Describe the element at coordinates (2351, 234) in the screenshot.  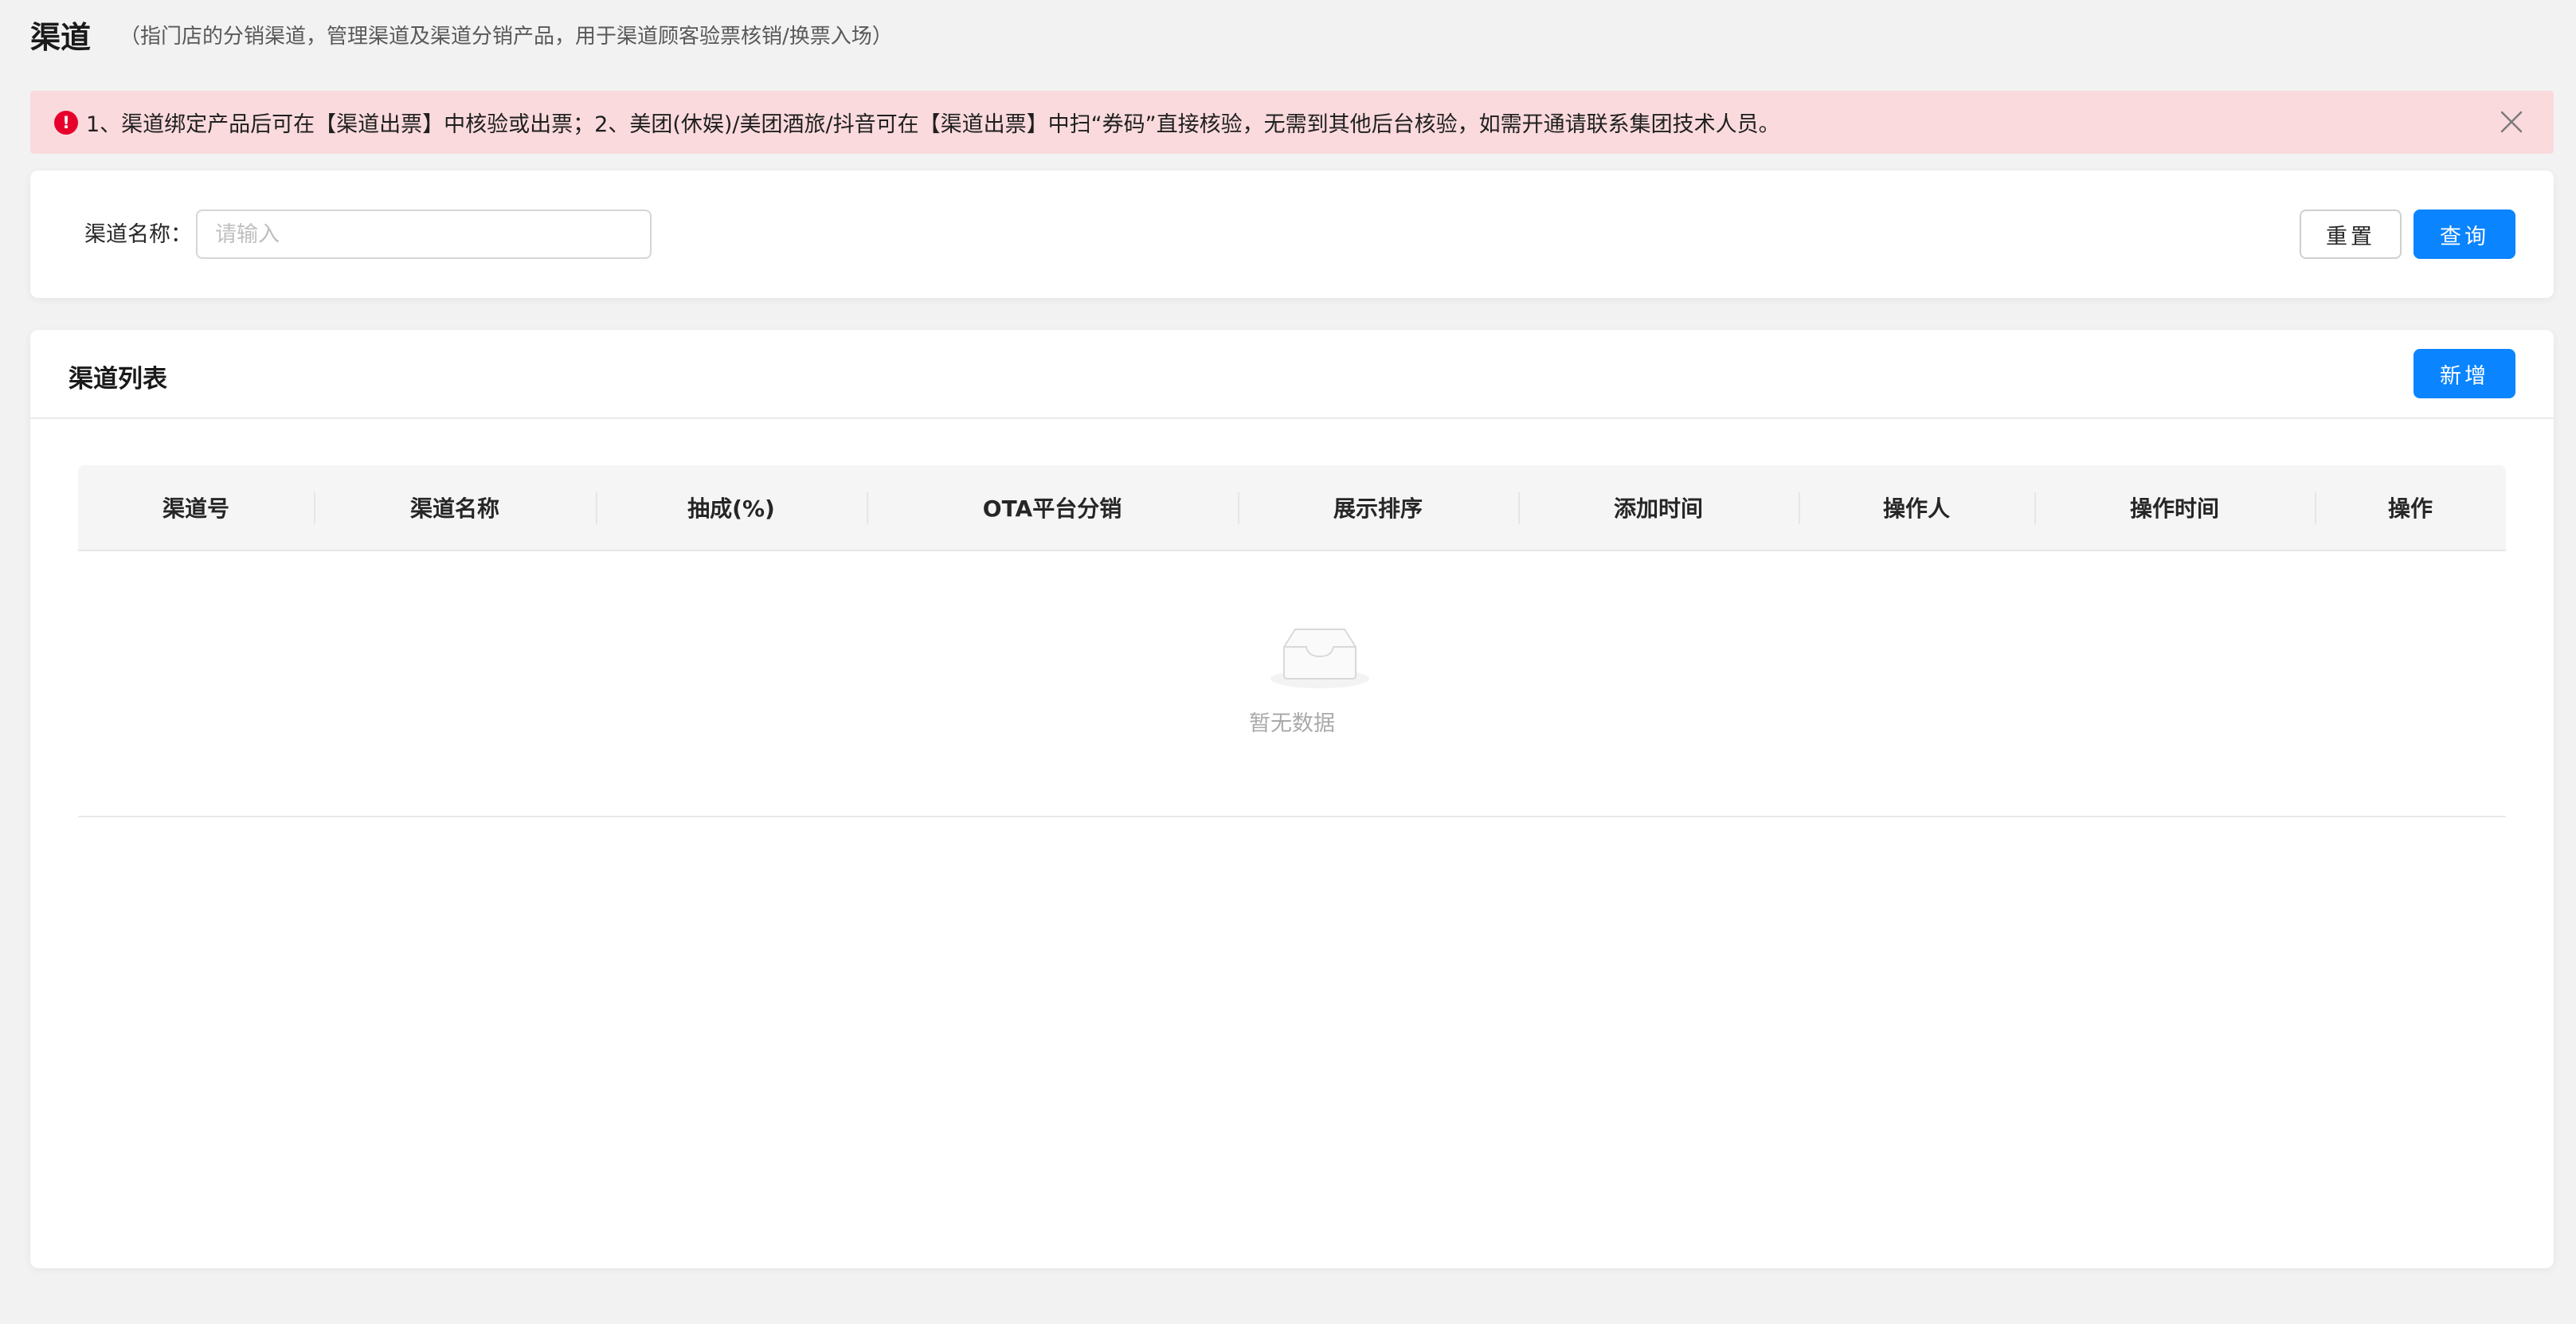
I see `reset-button: 重置` at that location.